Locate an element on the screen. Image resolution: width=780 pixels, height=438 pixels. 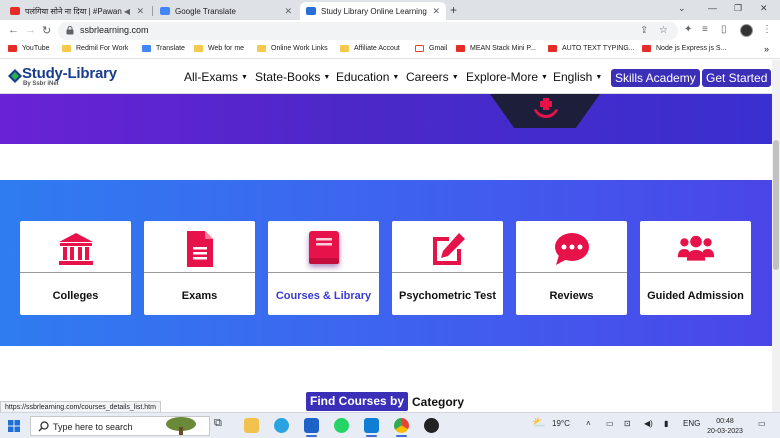
notifications-icon: ▭ is located at coordinates (762, 423).